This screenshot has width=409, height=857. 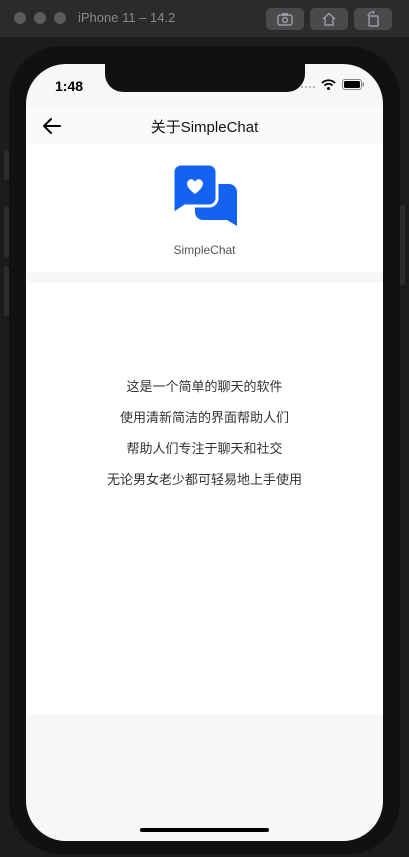 I want to click on home-indicator, so click(x=204, y=830).